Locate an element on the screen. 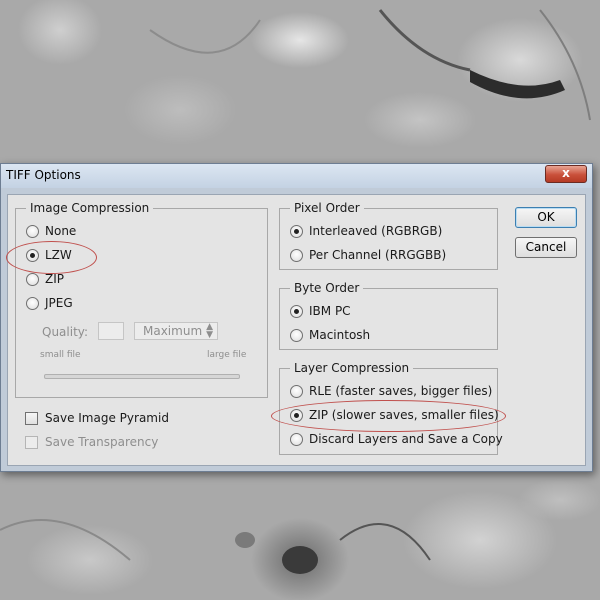  quality-input is located at coordinates (111, 331).